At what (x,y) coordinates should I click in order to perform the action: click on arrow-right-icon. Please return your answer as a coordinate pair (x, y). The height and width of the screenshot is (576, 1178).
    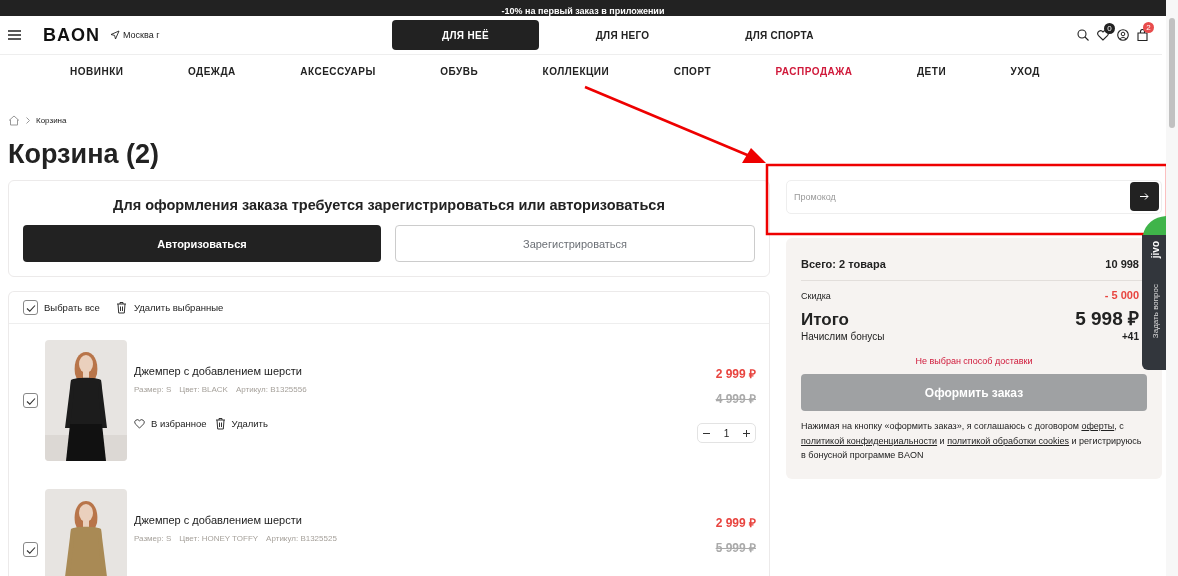
    Looking at the image, I should click on (1144, 196).